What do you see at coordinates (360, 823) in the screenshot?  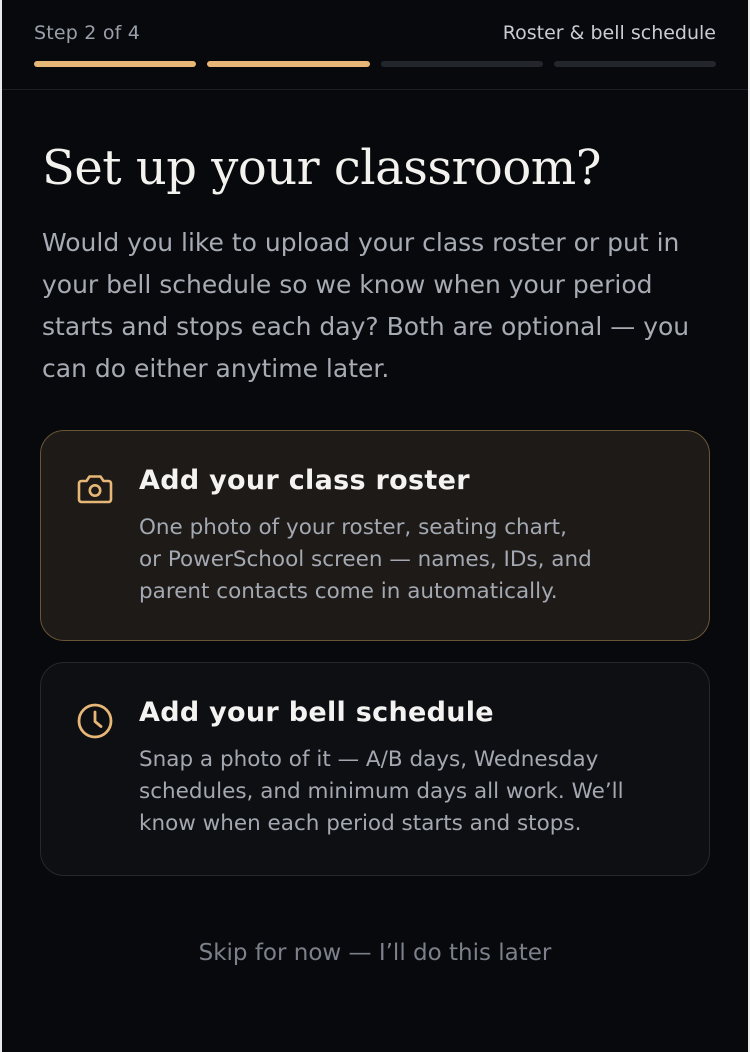 I see `card-description-line: know when each period starts and stops.` at bounding box center [360, 823].